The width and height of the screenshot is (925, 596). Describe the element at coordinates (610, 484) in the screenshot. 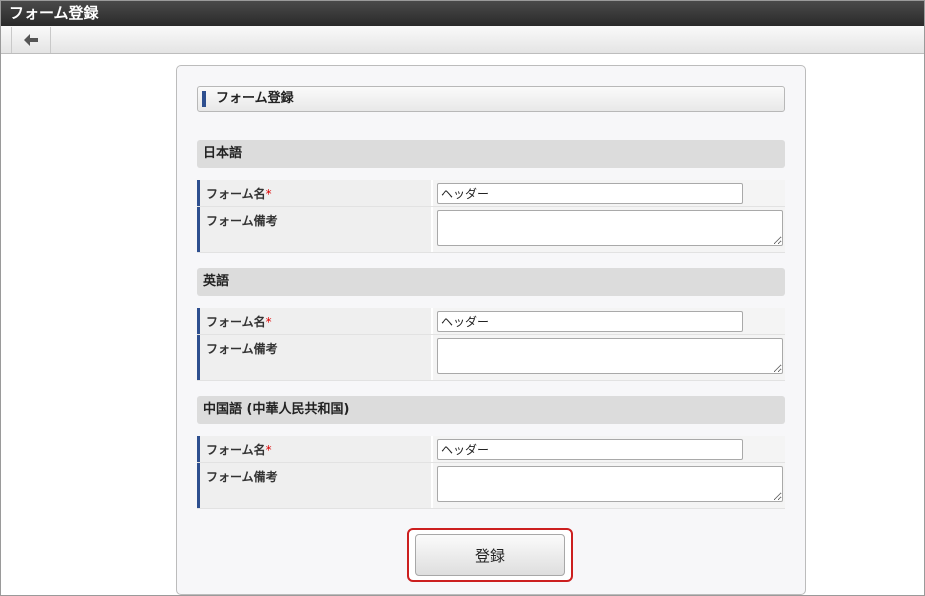

I see `form-note-textarea-chinese` at that location.